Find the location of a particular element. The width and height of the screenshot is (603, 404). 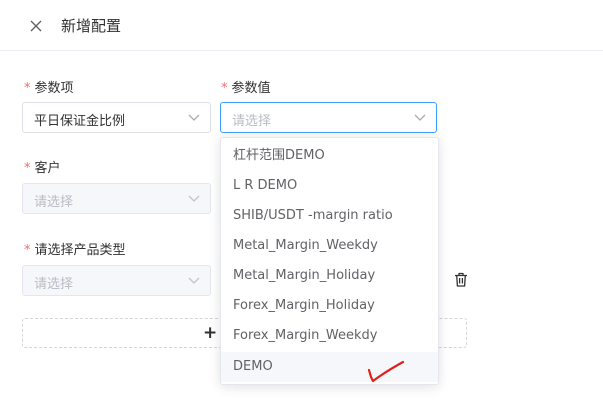

dropdown-option: Metal_Margin_Holiday is located at coordinates (329, 276).